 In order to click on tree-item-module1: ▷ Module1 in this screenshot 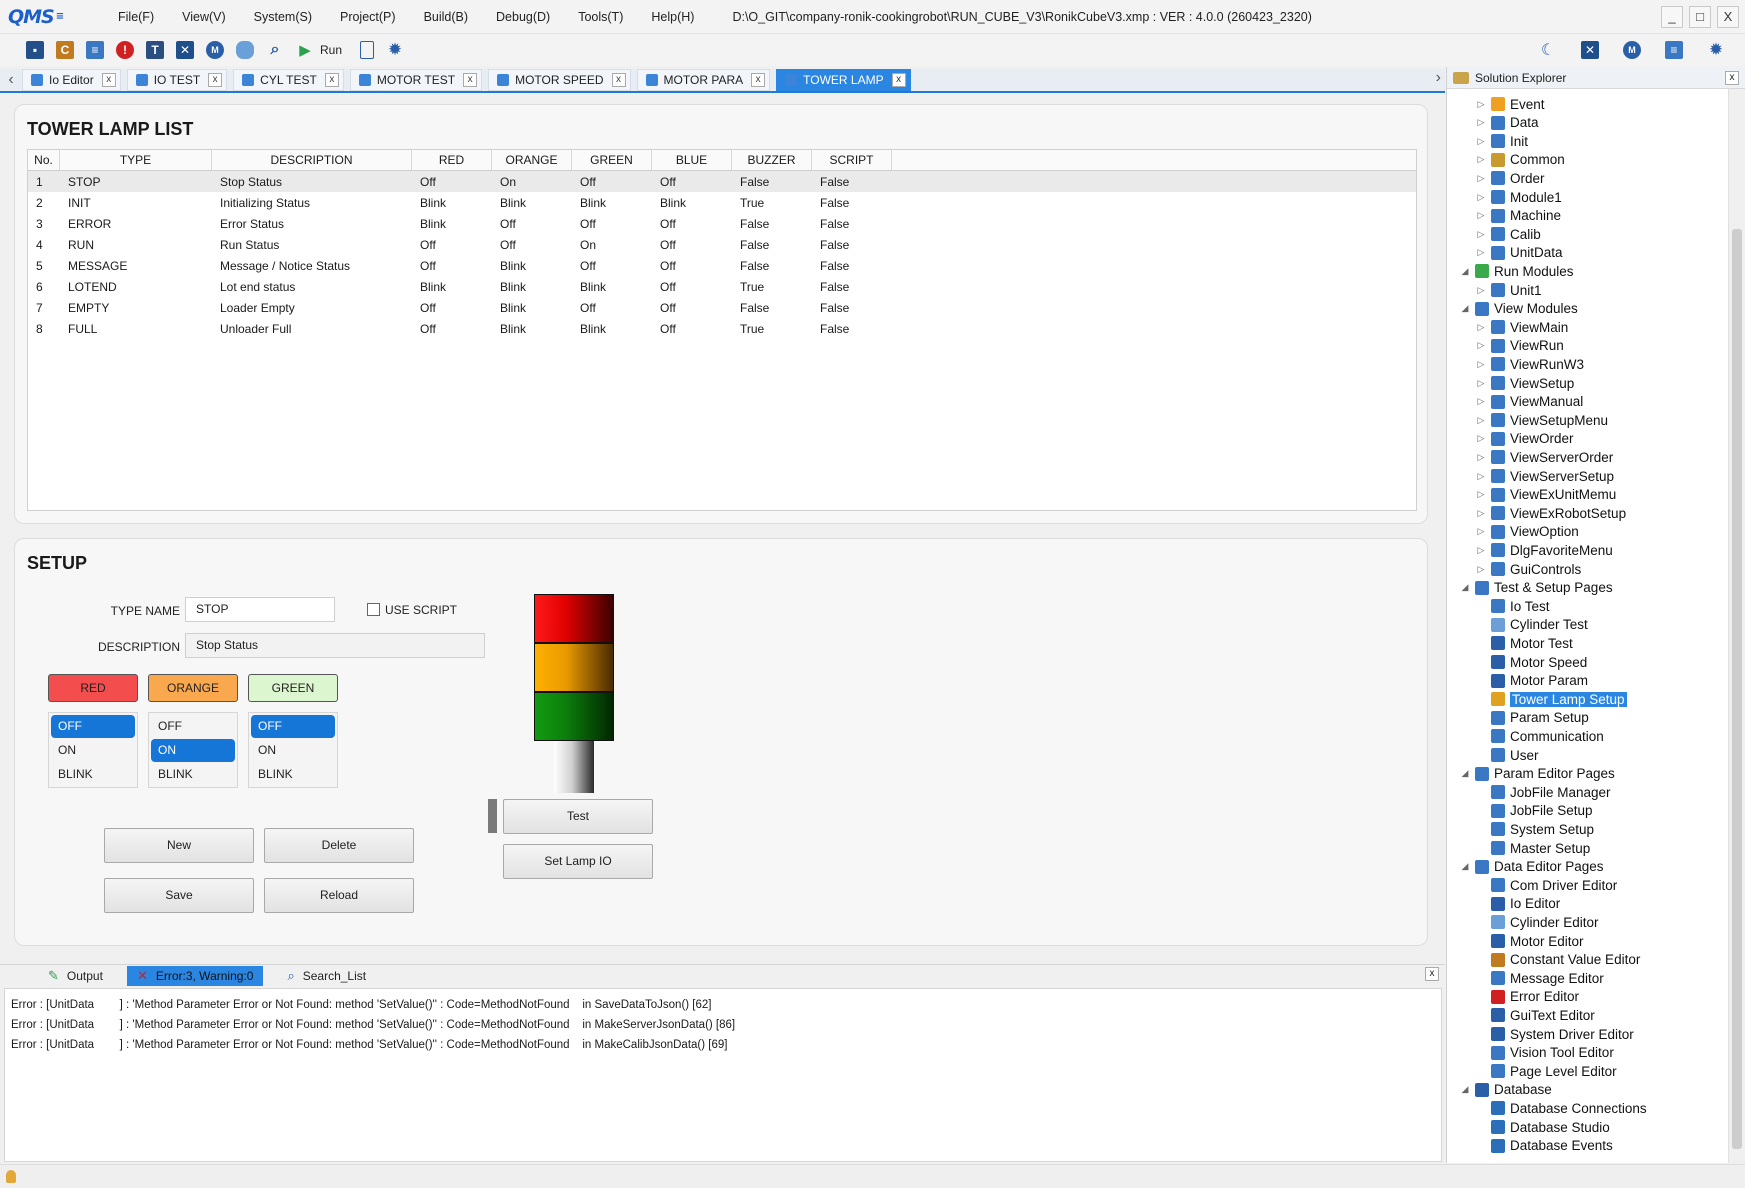, I will do `click(1518, 197)`.